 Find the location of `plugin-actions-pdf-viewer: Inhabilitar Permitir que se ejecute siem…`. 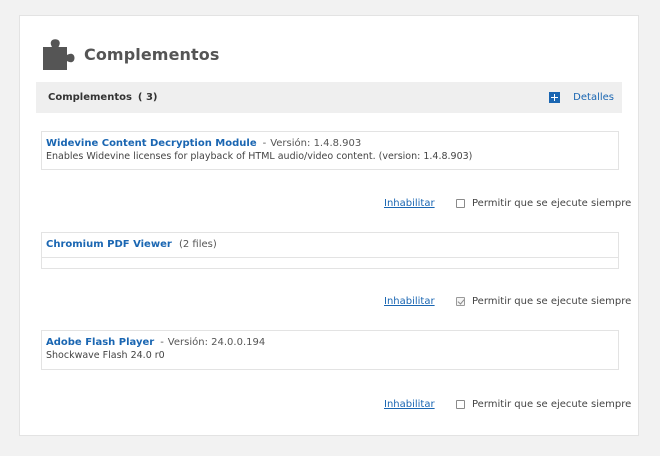

plugin-actions-pdf-viewer: Inhabilitar Permitir que se ejecute siem… is located at coordinates (507, 301).